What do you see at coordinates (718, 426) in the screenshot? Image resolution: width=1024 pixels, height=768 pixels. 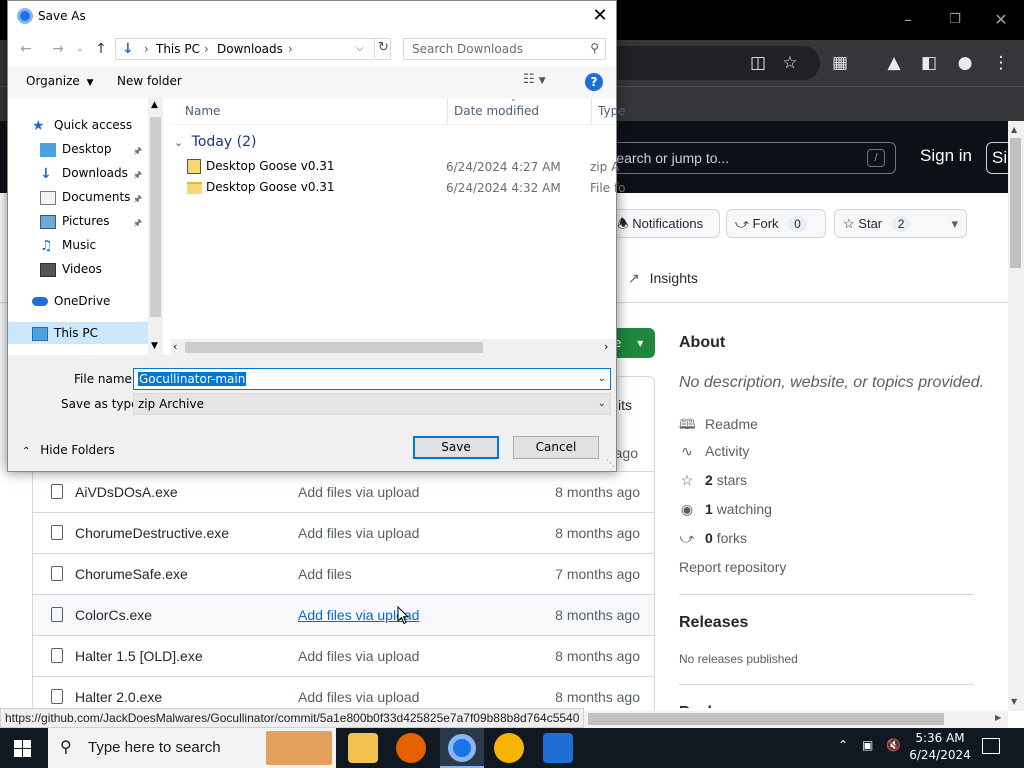 I see `readme-link: 🕮 Readme` at bounding box center [718, 426].